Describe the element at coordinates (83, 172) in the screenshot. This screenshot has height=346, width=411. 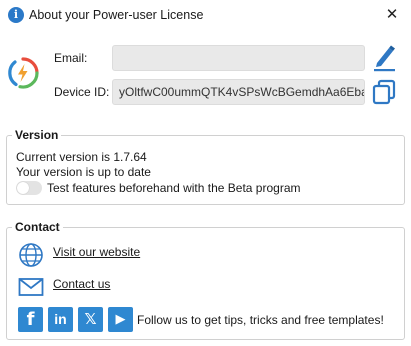
I see `update-status-text: Your version is up to date` at that location.